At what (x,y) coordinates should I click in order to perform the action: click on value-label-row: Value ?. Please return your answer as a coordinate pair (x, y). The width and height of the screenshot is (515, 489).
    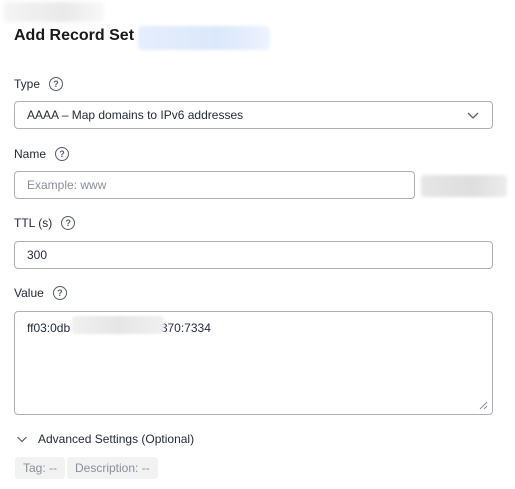
    Looking at the image, I should click on (40, 293).